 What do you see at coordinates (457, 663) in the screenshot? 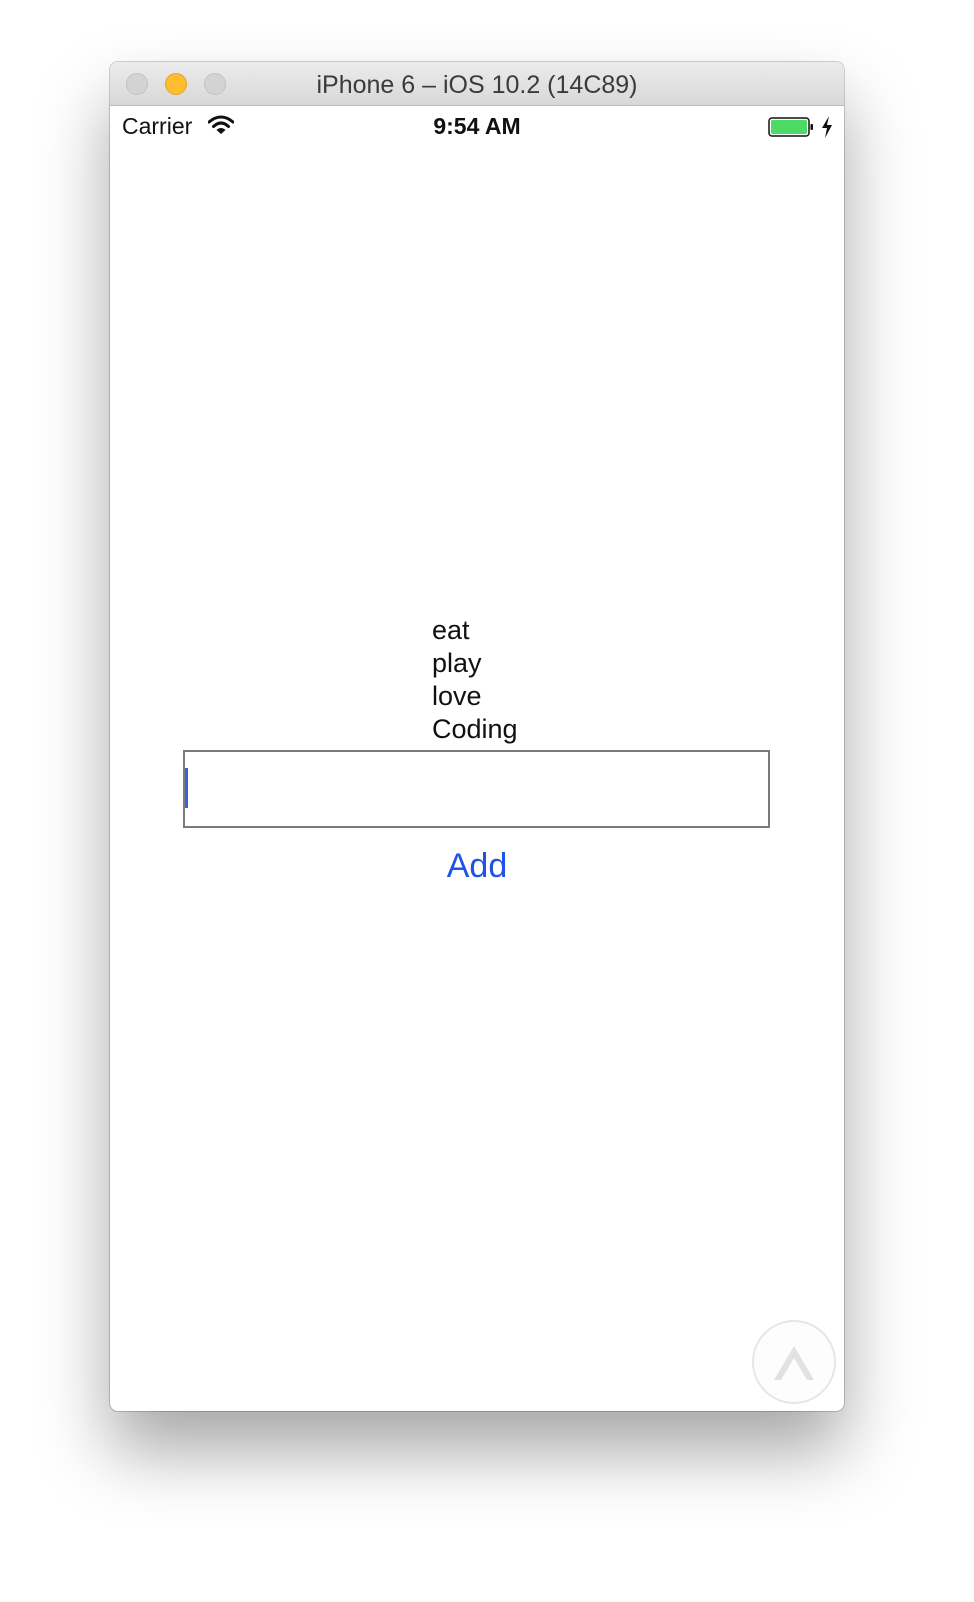
I see `list-item: play` at bounding box center [457, 663].